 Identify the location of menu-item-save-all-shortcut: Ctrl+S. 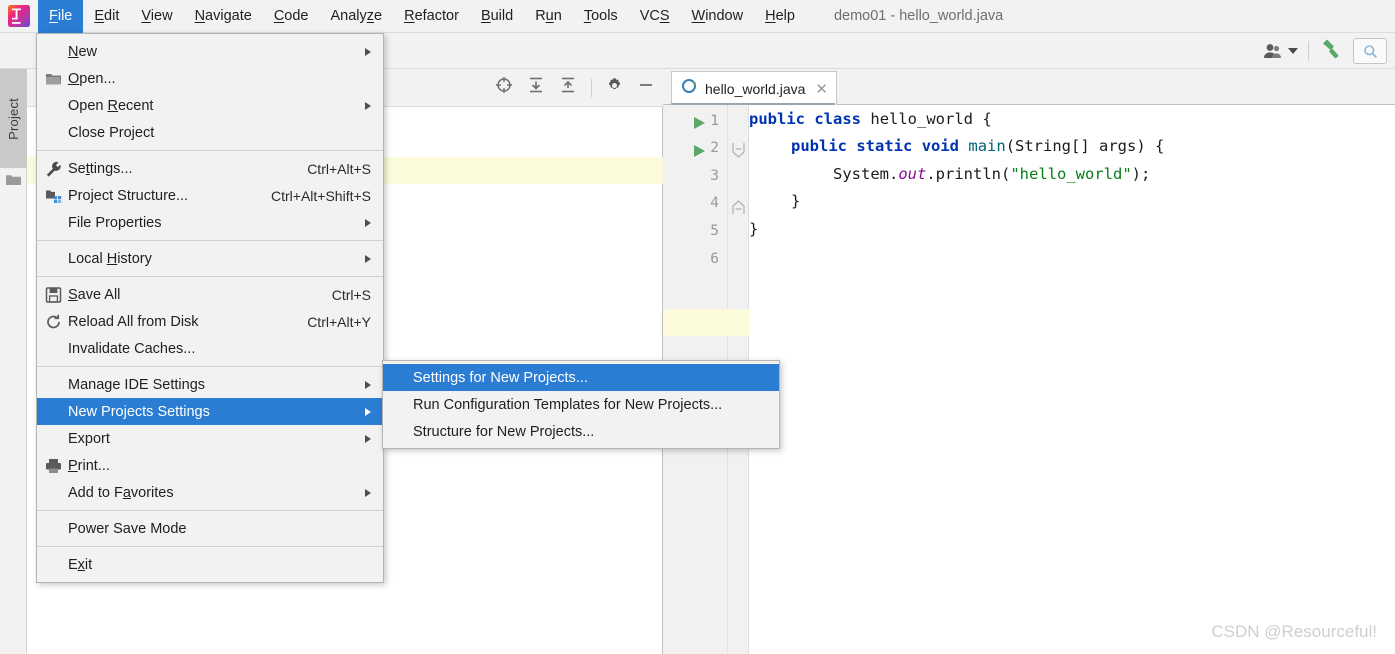
(351, 294).